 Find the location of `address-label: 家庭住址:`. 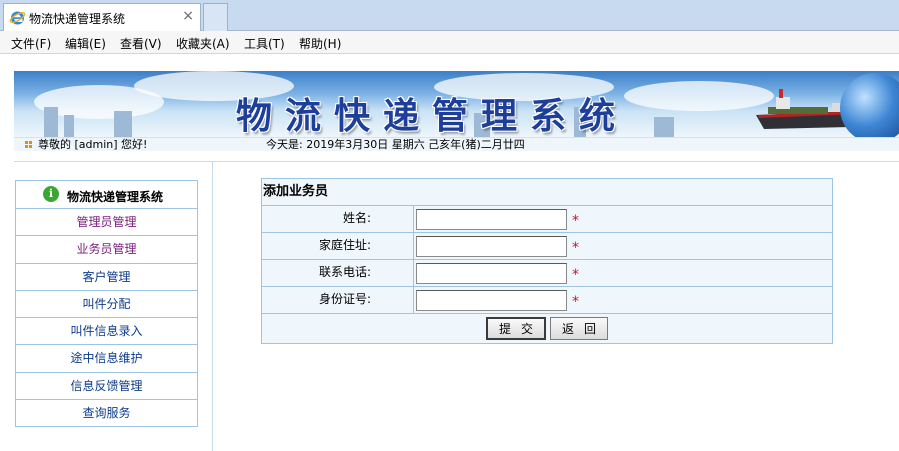

address-label: 家庭住址: is located at coordinates (338, 246).